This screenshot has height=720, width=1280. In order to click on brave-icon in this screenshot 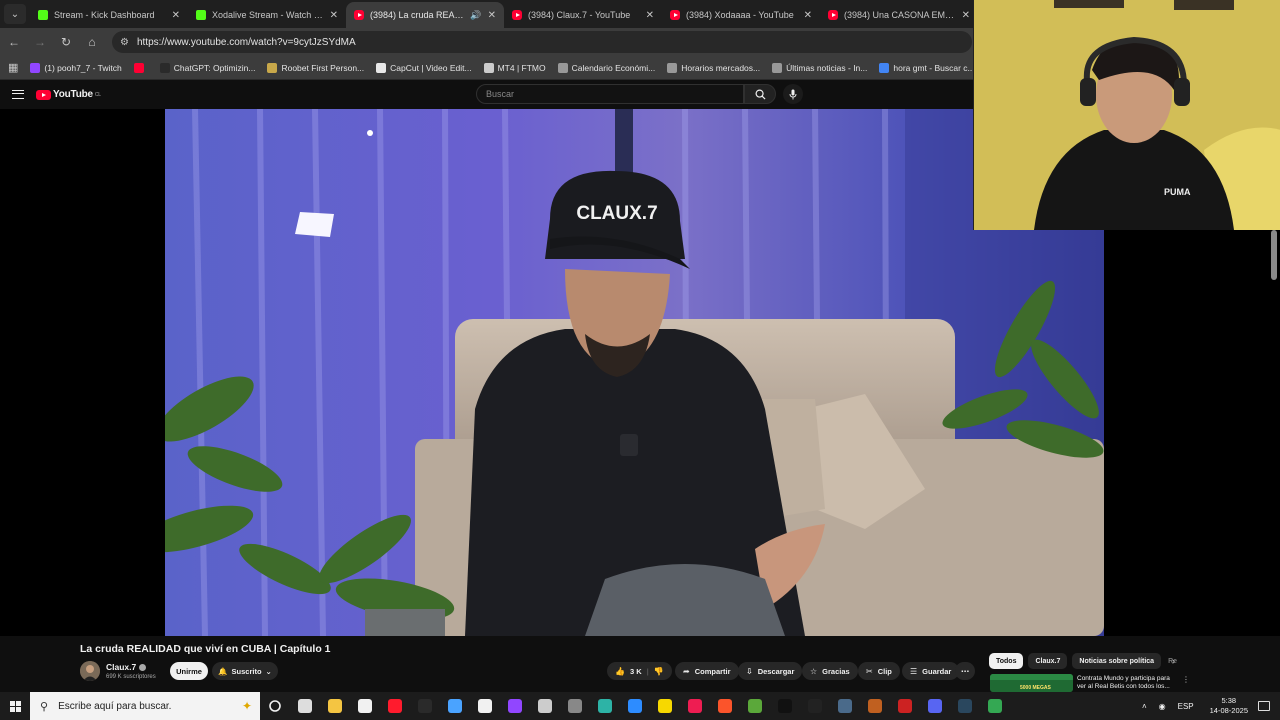, I will do `click(725, 706)`.